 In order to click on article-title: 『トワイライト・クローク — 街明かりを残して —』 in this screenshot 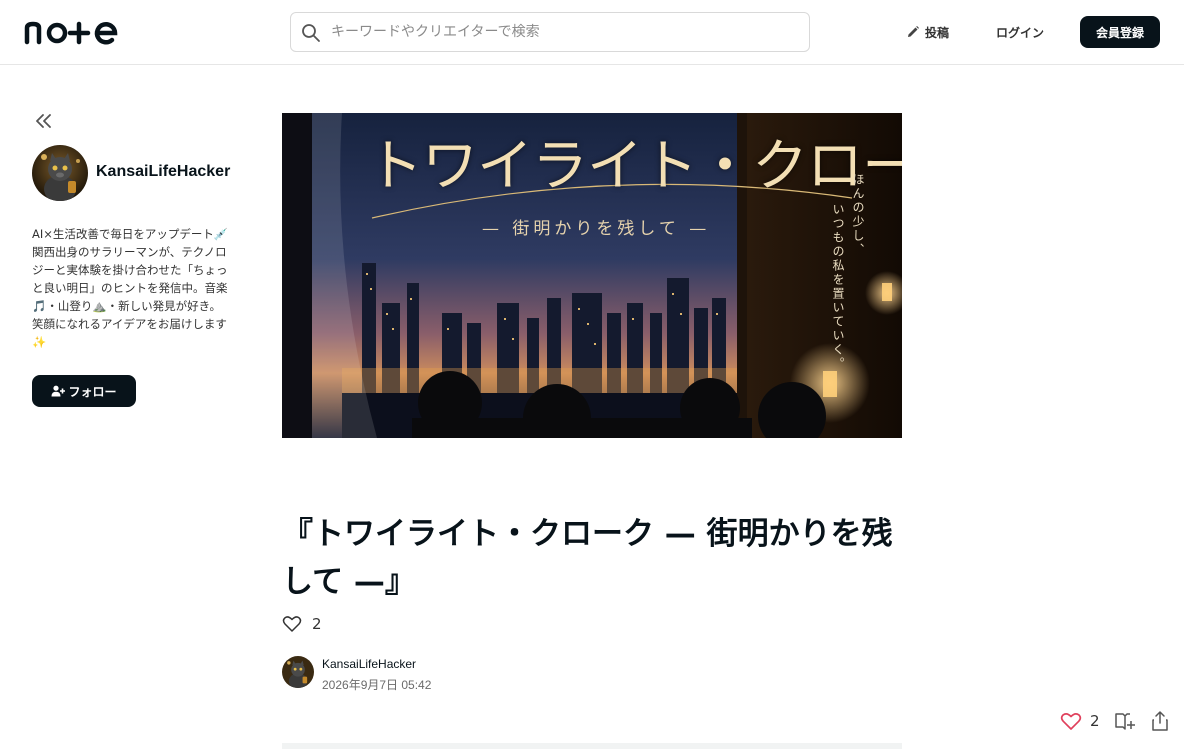, I will do `click(587, 558)`.